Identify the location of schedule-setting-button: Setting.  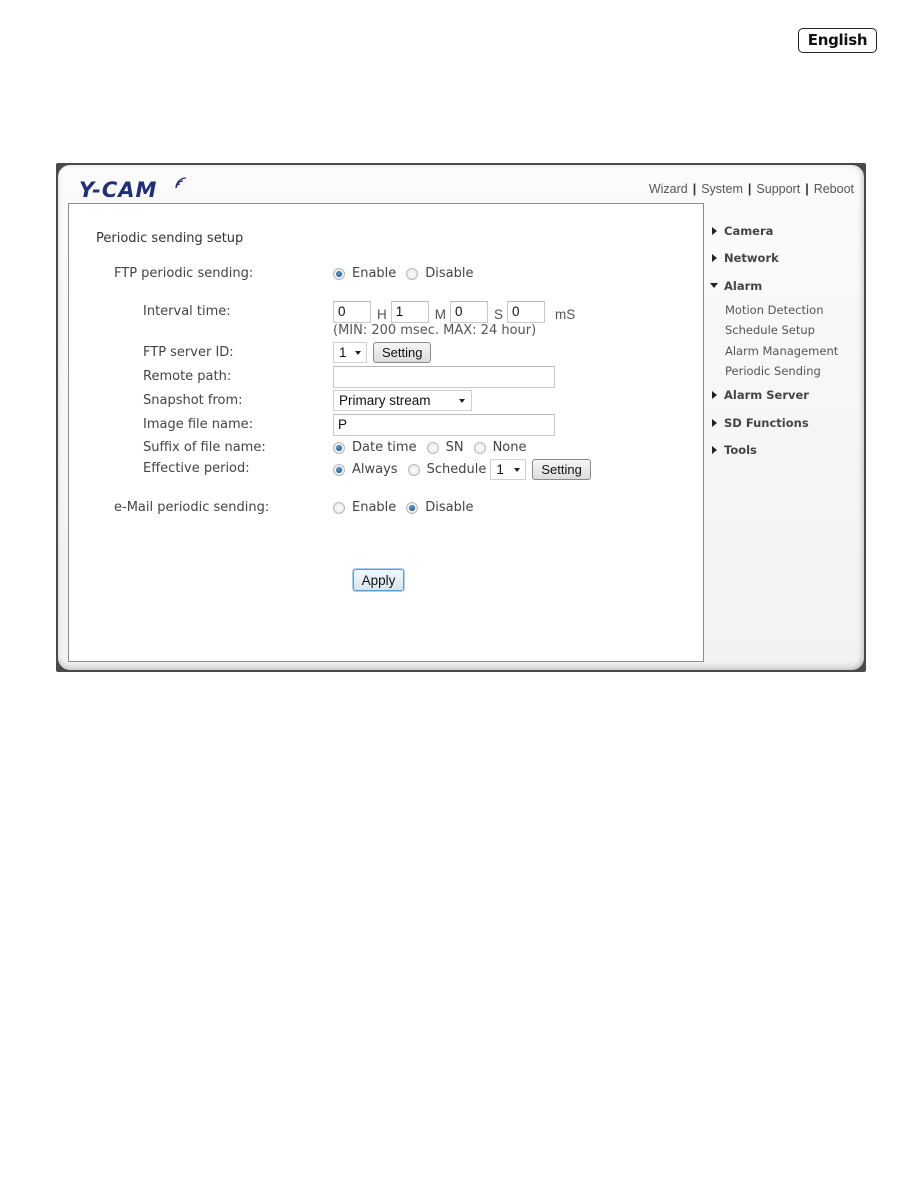
(561, 469).